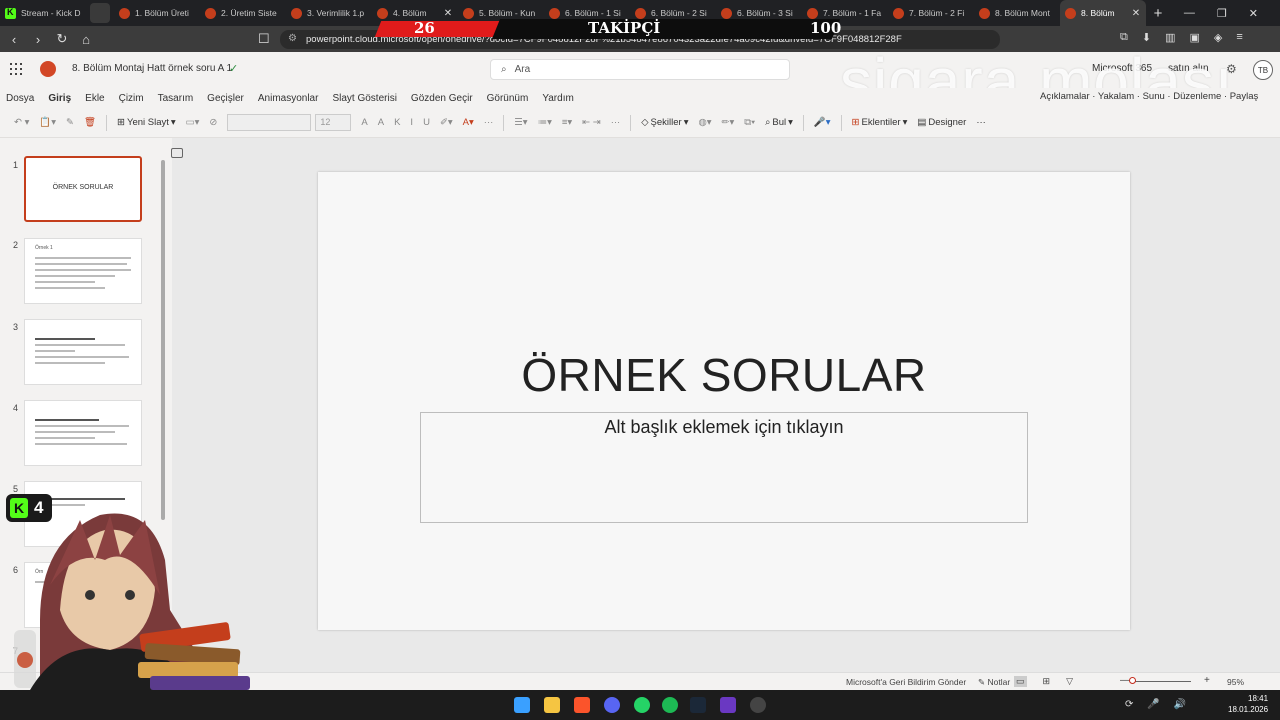 The width and height of the screenshot is (1280, 720). Describe the element at coordinates (1218, 37) in the screenshot. I see `shield-icon: ◈` at that location.